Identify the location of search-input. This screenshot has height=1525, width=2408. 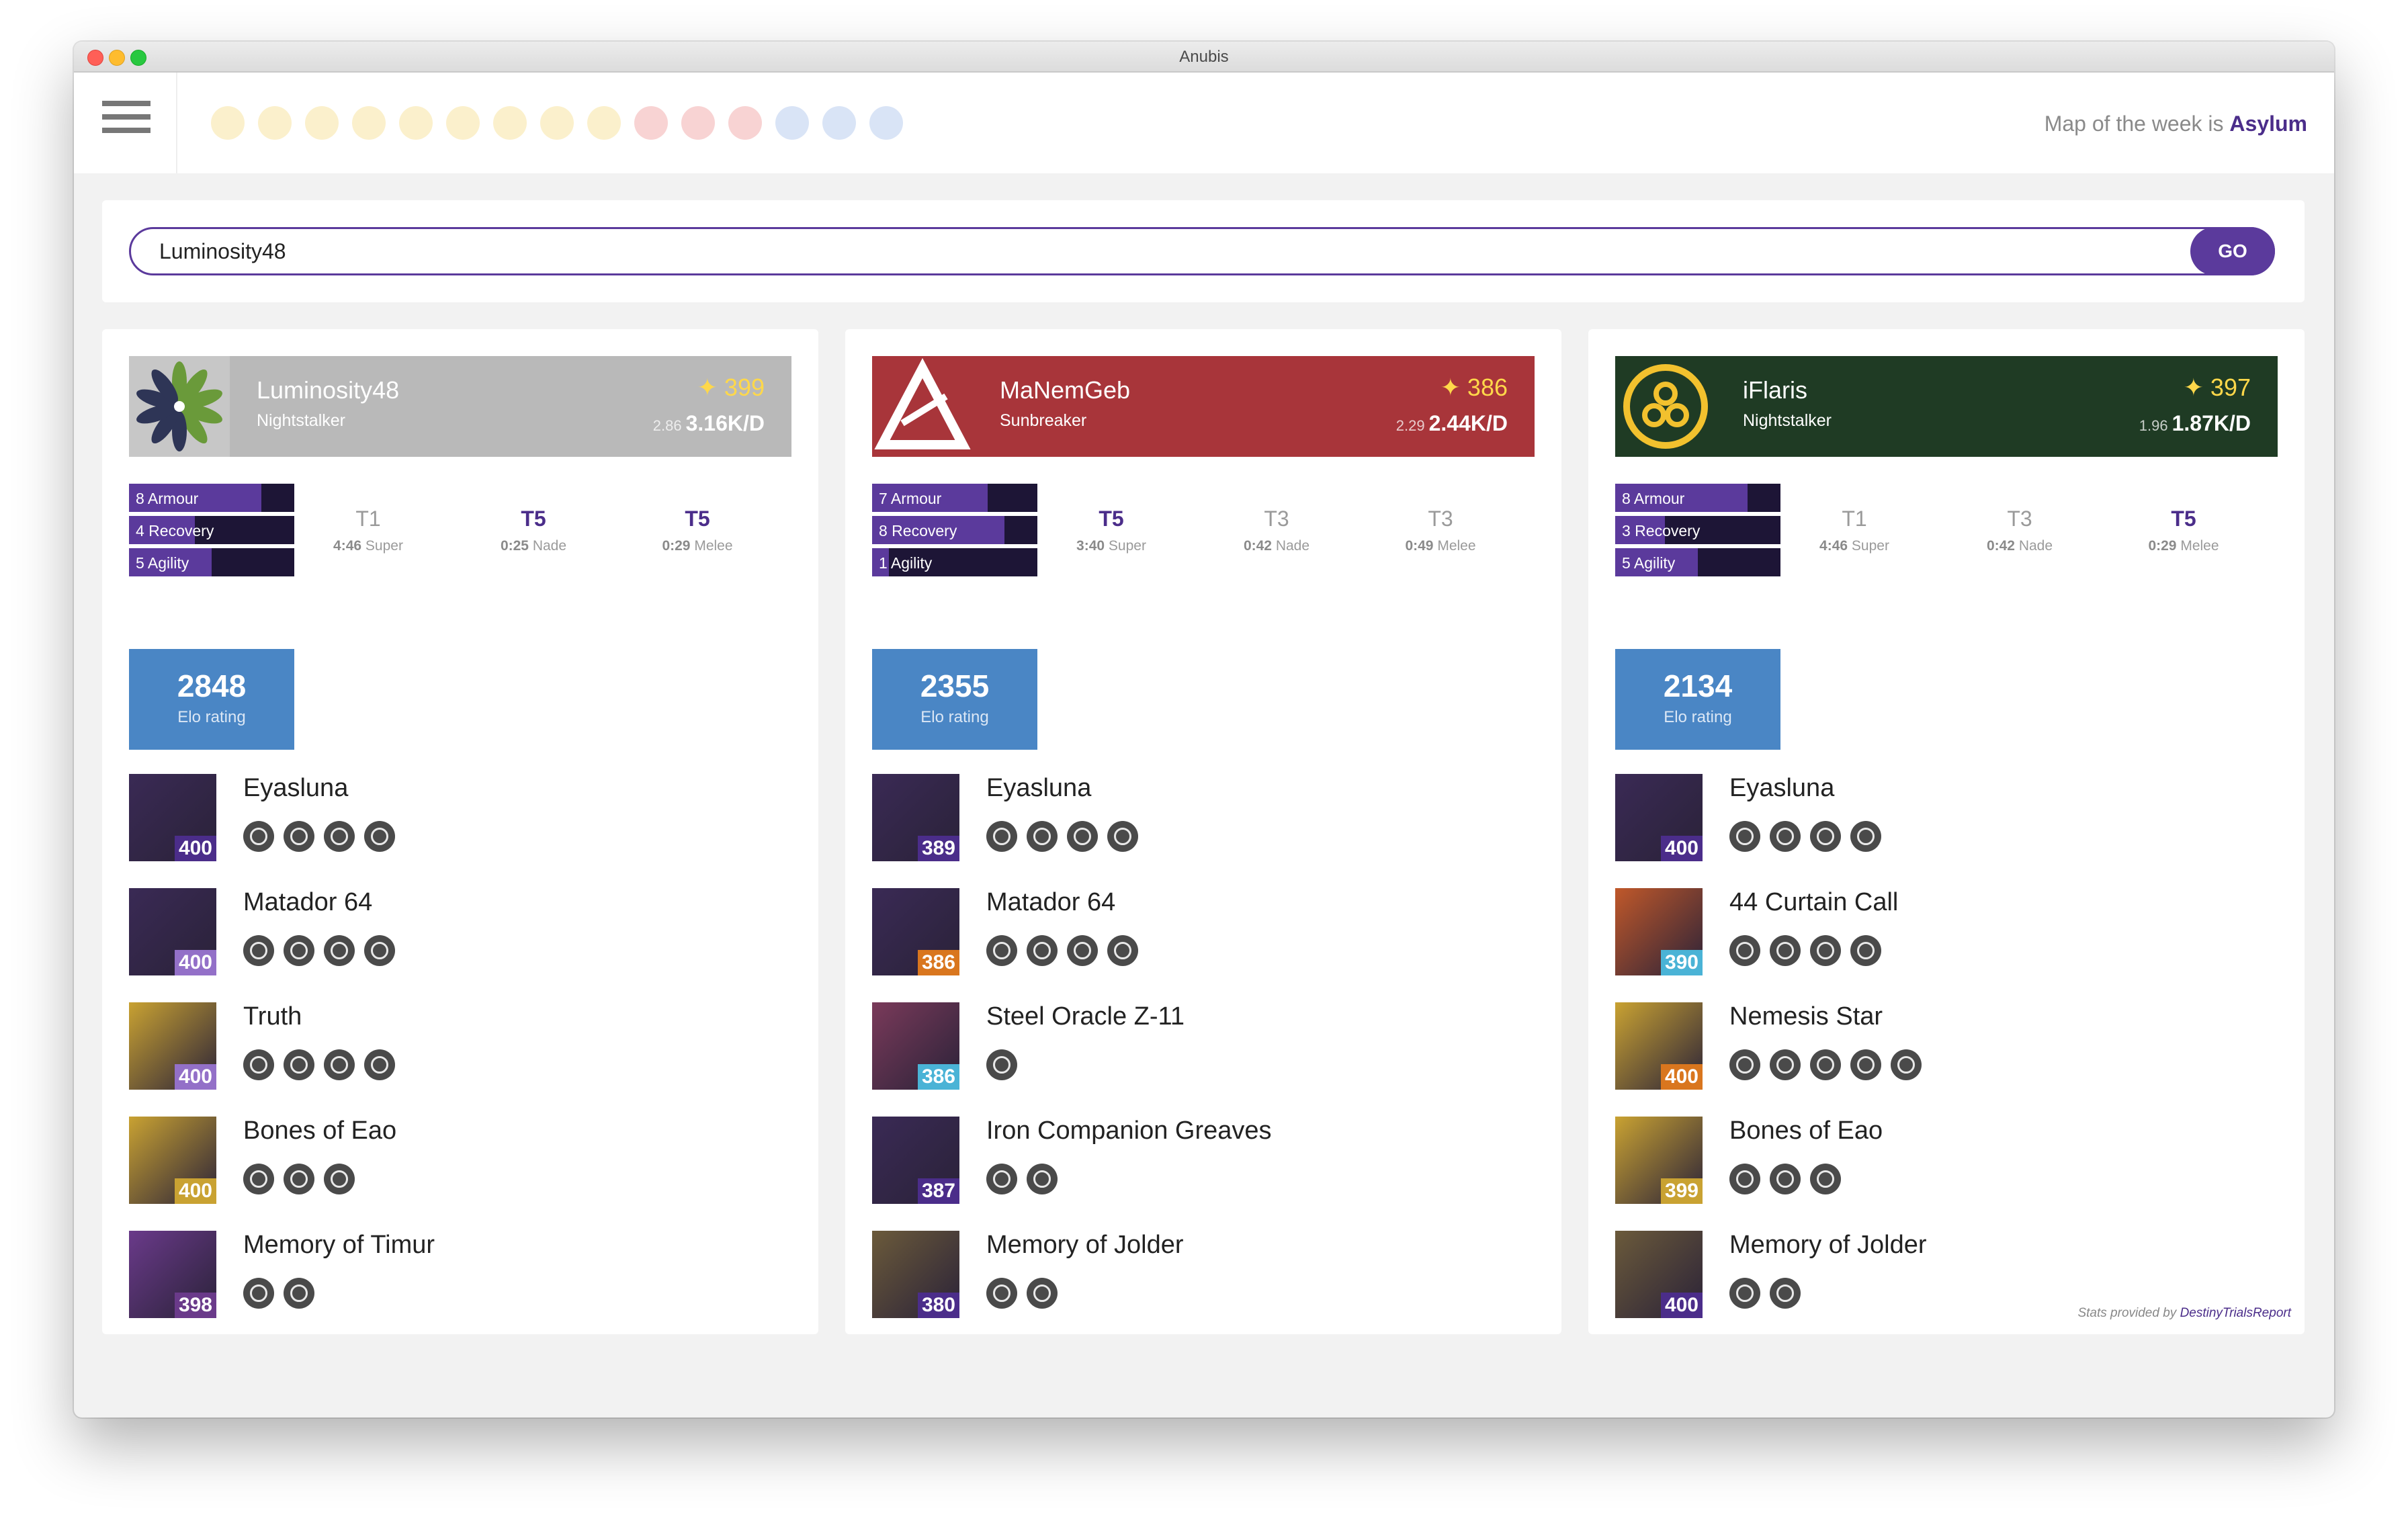
(1133, 251).